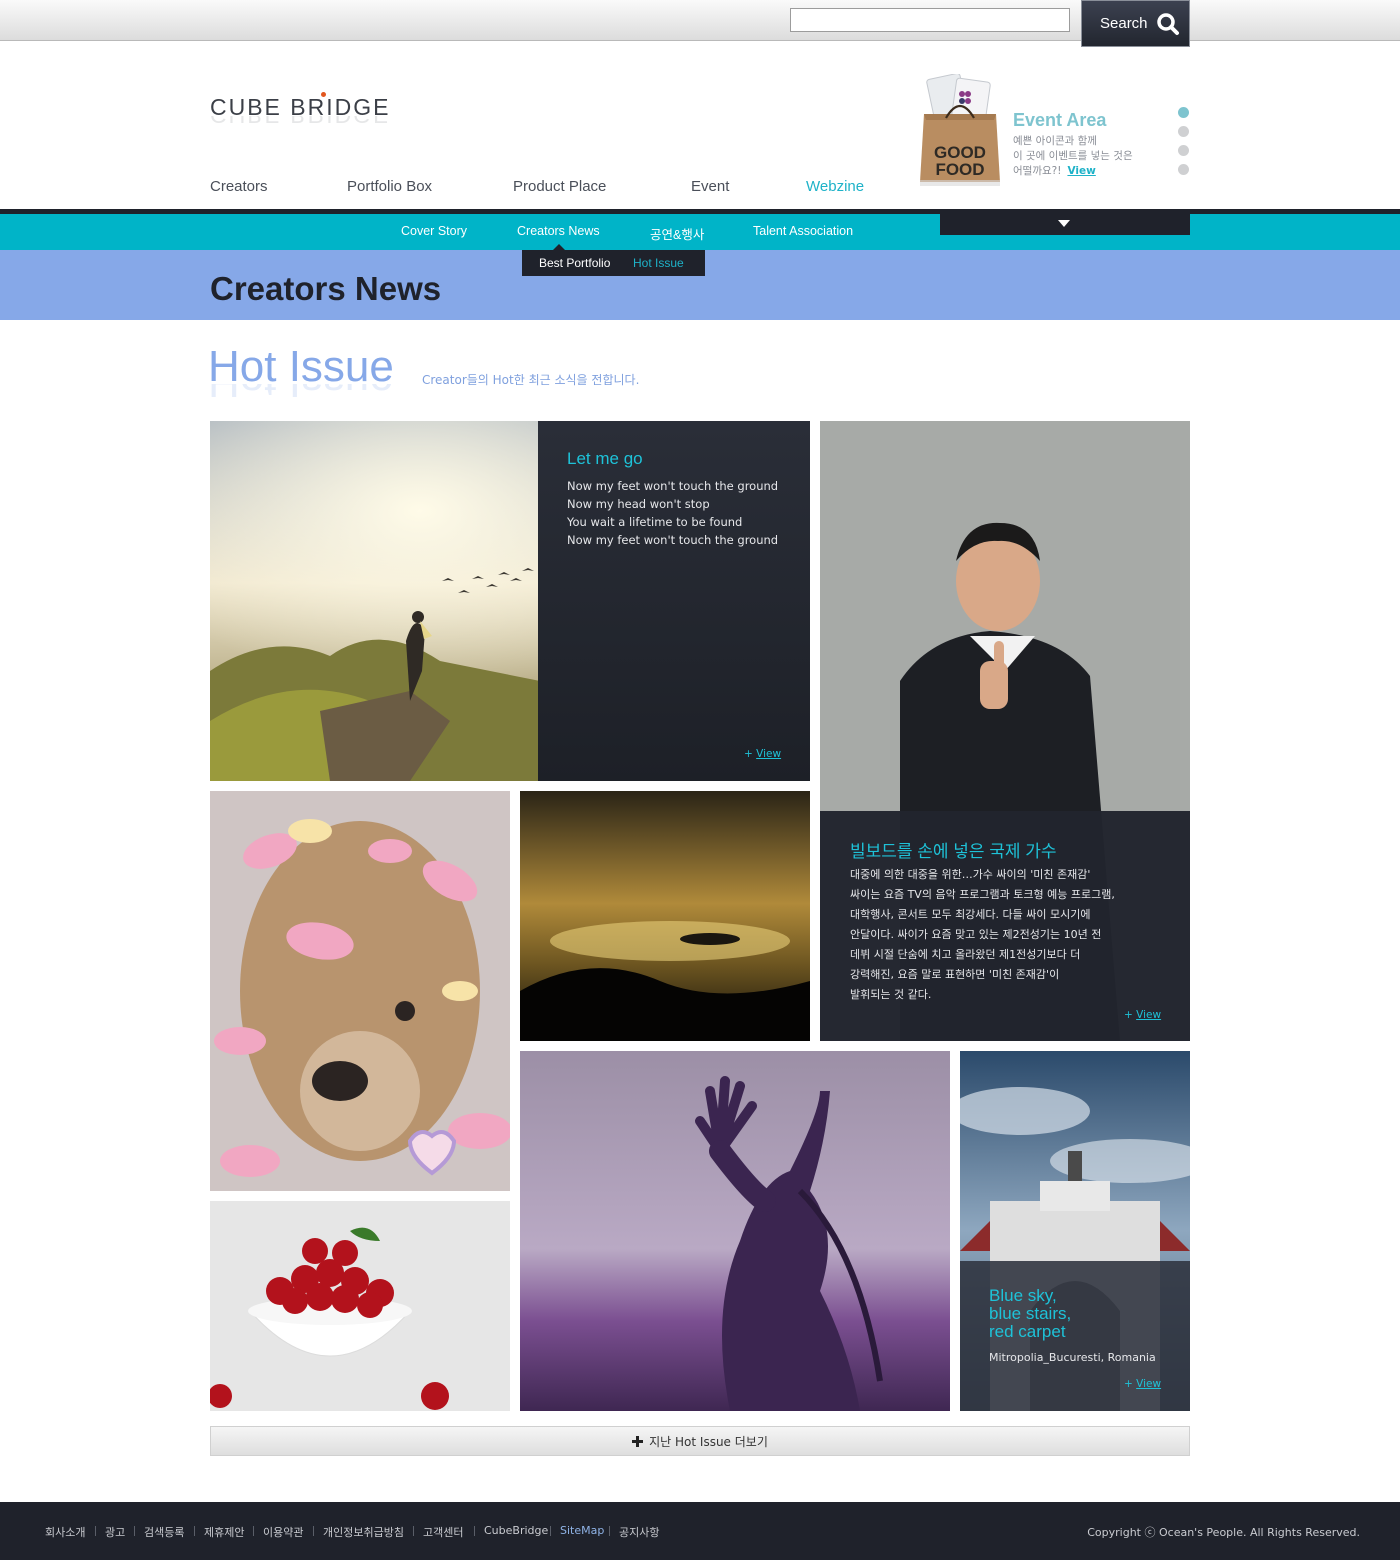  I want to click on blue-sky-title-line-1: Blue sky,, so click(1023, 1295).